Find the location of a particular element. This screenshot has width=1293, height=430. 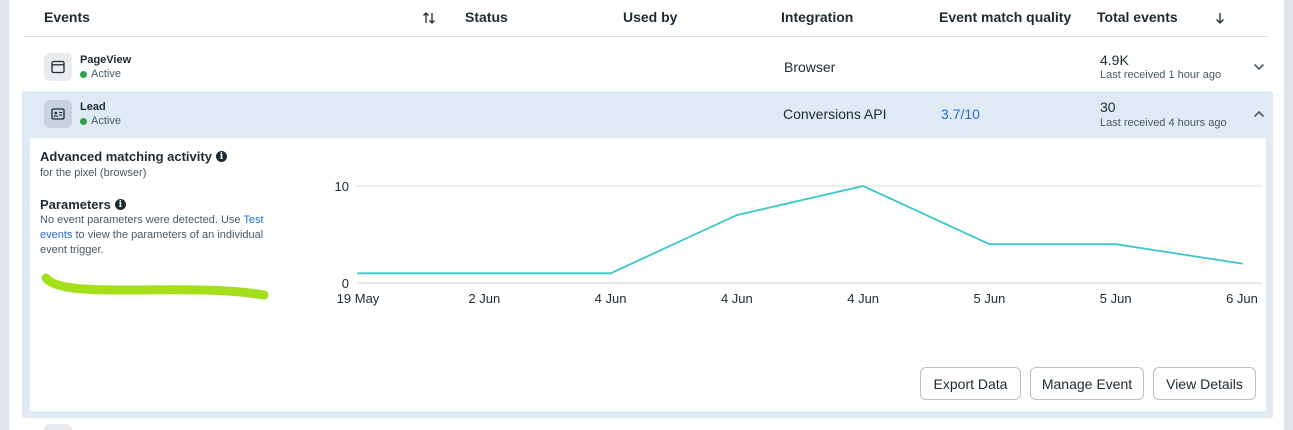

x-tick-label: 2 Jun is located at coordinates (484, 298).